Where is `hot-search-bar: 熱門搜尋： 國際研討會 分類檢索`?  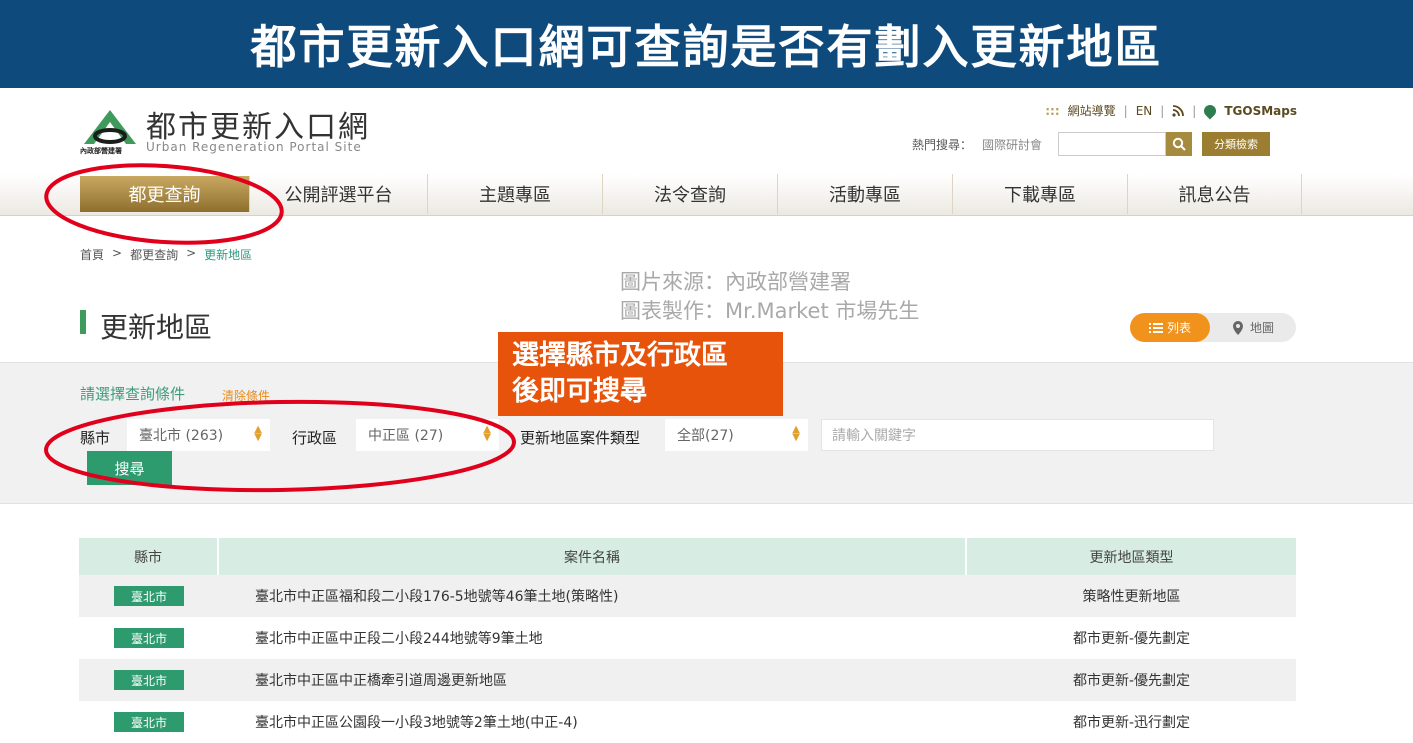
hot-search-bar: 熱門搜尋： 國際研討會 分類檢索 is located at coordinates (1091, 144).